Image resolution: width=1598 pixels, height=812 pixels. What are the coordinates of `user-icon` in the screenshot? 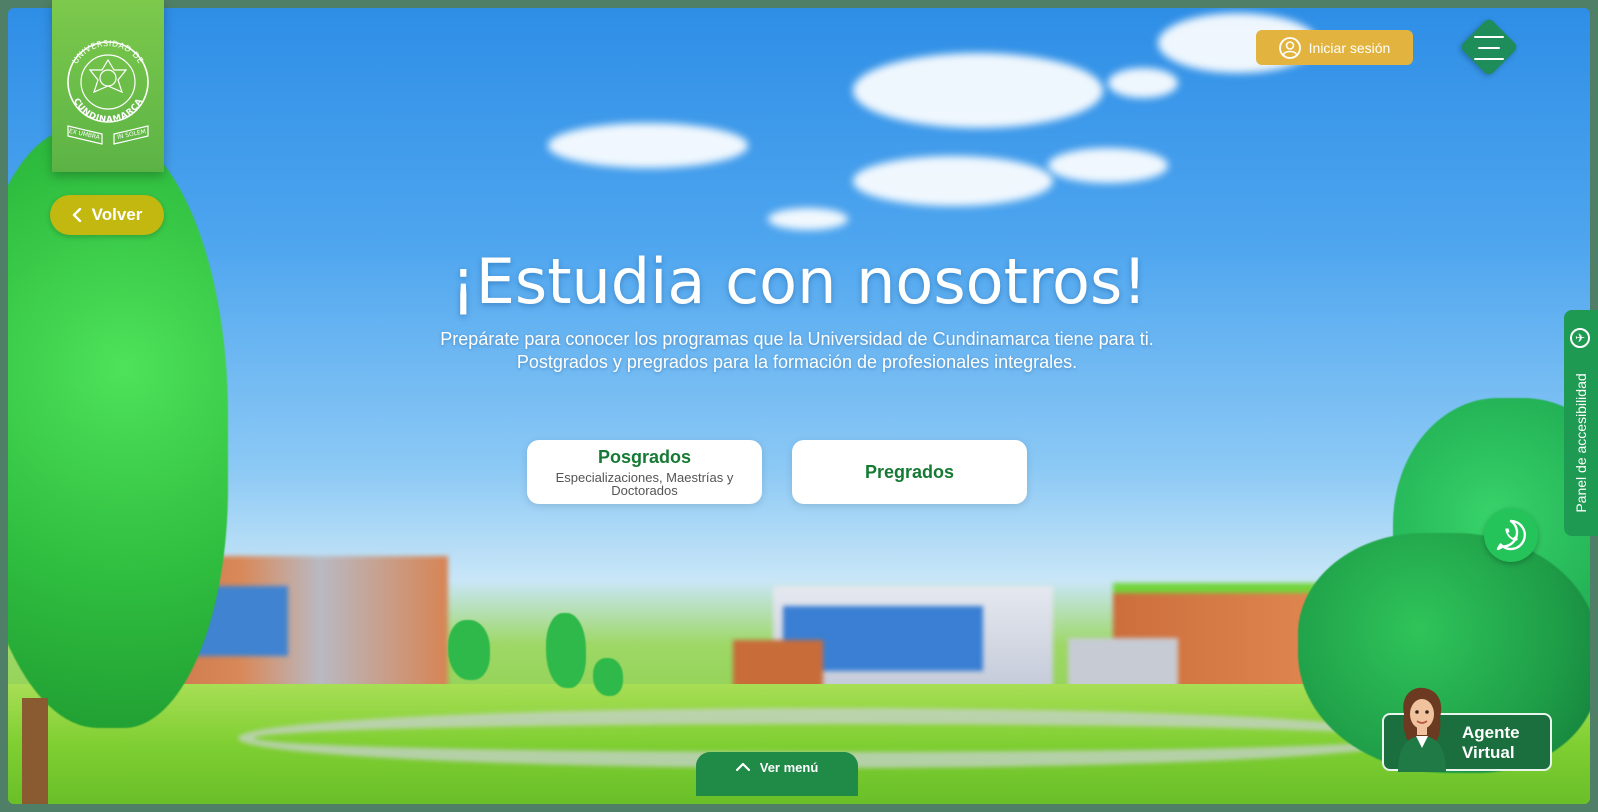 It's located at (1289, 47).